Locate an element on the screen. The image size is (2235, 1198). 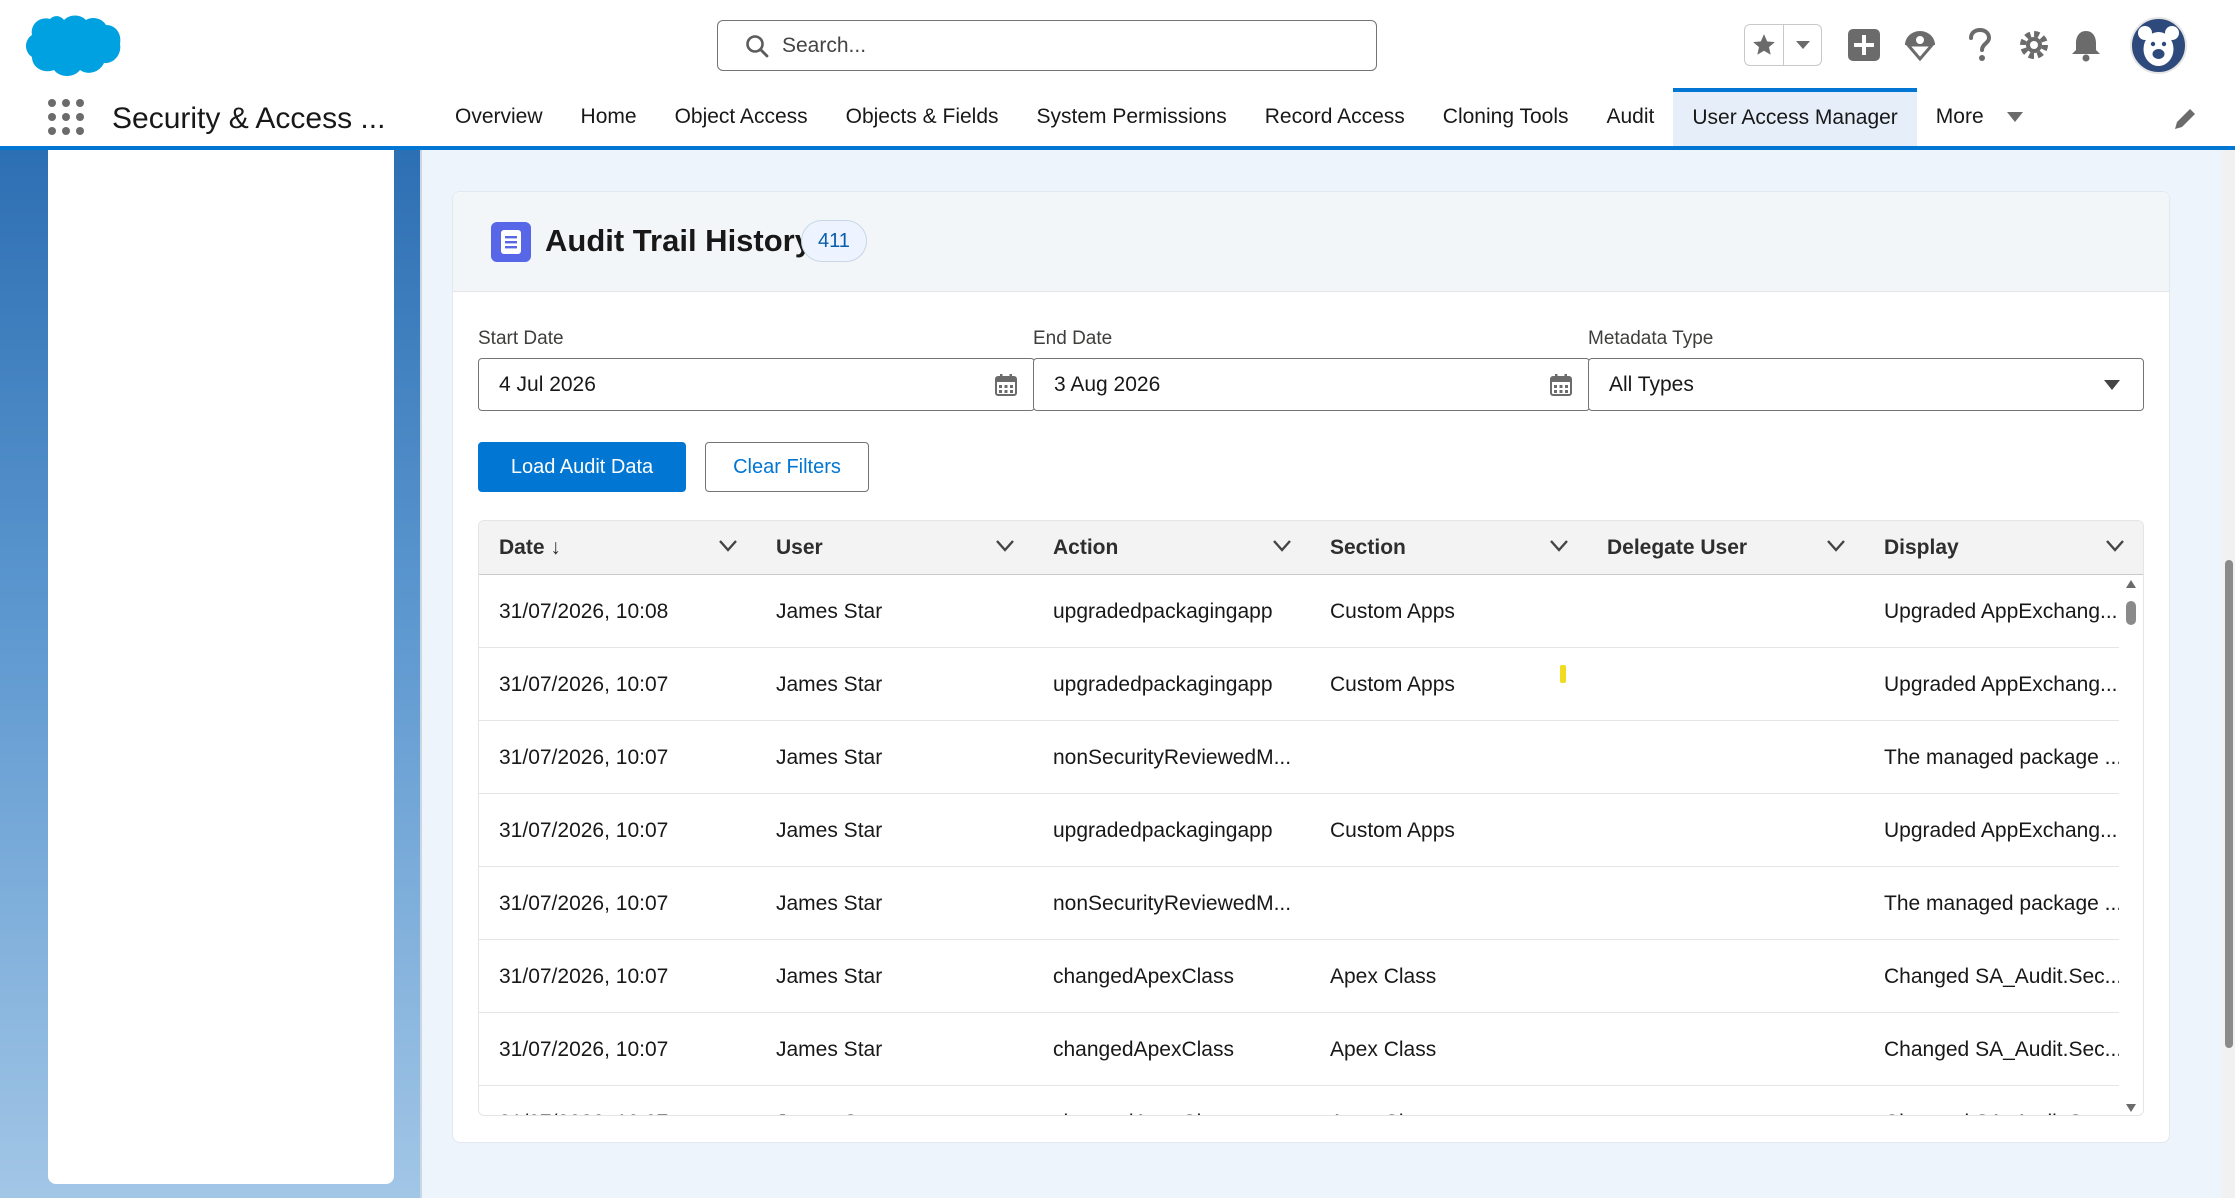
start-date-field: 4 Jul 2026 is located at coordinates (756, 384).